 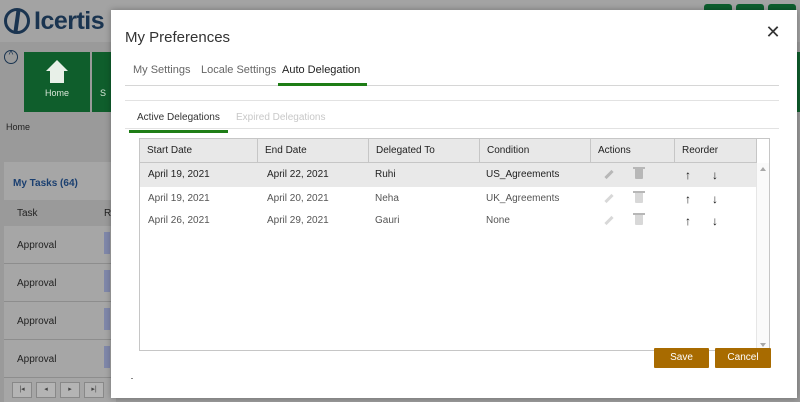 I want to click on my-tasks-title: My Tasks (64), so click(x=45, y=183).